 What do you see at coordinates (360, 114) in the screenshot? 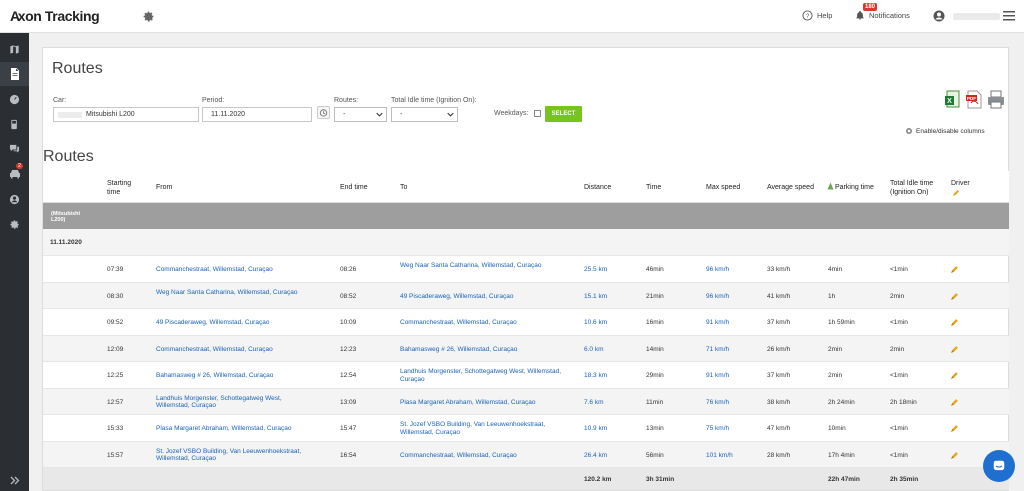
I see `routes-select: -` at bounding box center [360, 114].